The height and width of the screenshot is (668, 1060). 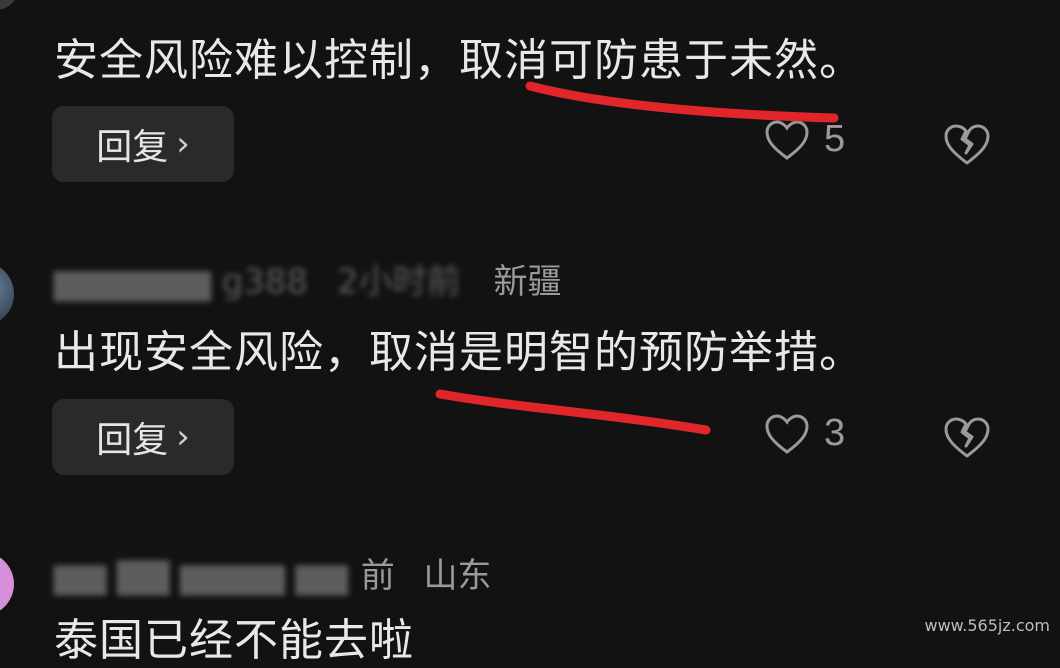 I want to click on location: 山东, so click(x=457, y=576).